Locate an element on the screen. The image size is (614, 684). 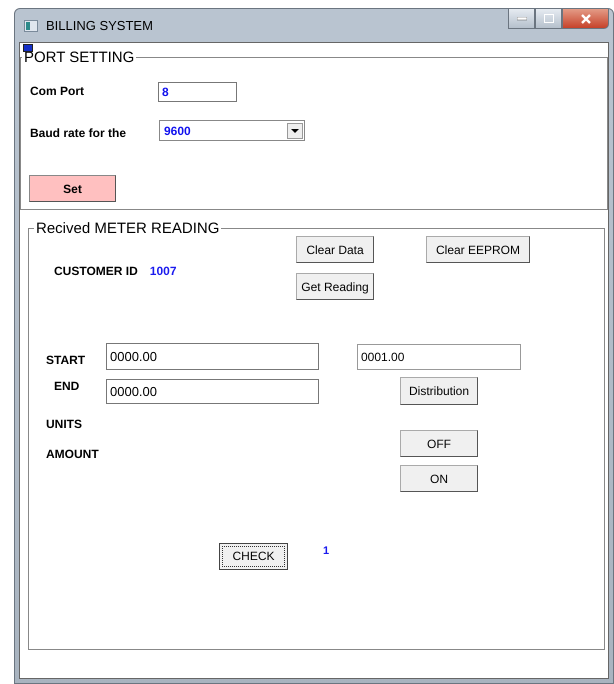
minimize-button is located at coordinates (521, 19).